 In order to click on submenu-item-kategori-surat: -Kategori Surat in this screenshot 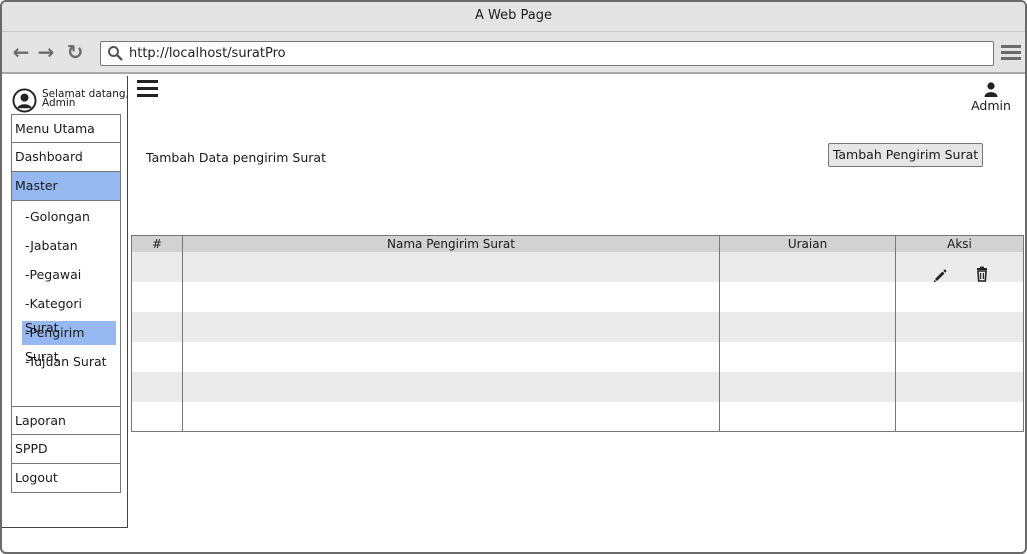, I will do `click(69, 313)`.